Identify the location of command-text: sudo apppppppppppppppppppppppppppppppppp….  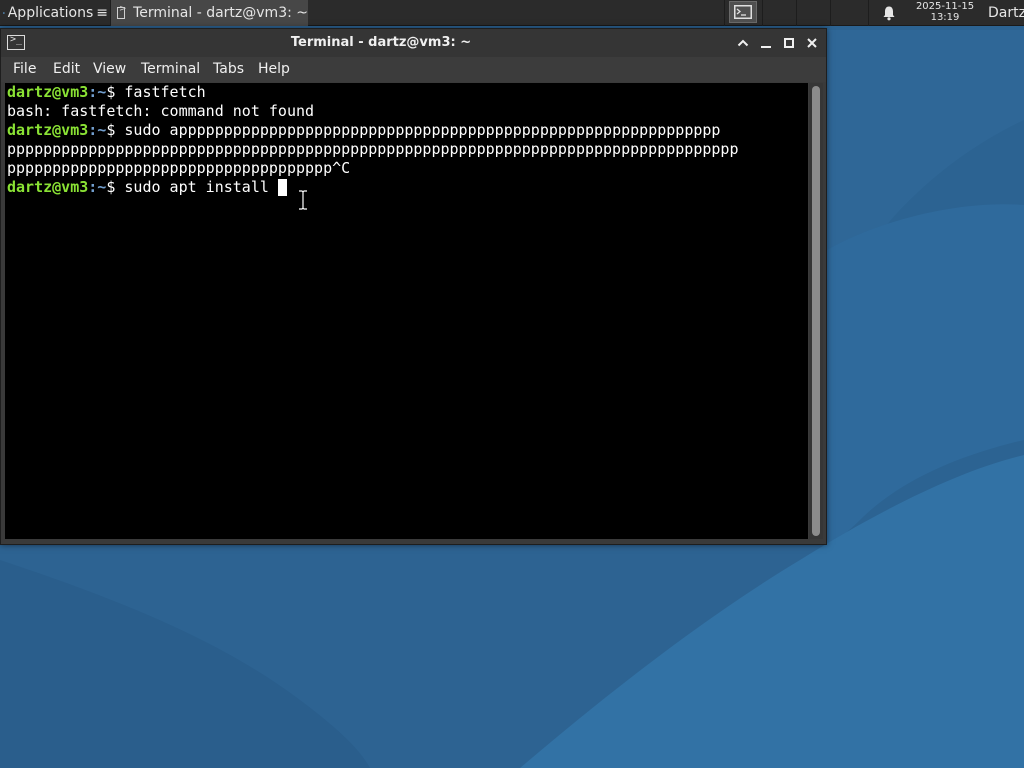
(418, 130).